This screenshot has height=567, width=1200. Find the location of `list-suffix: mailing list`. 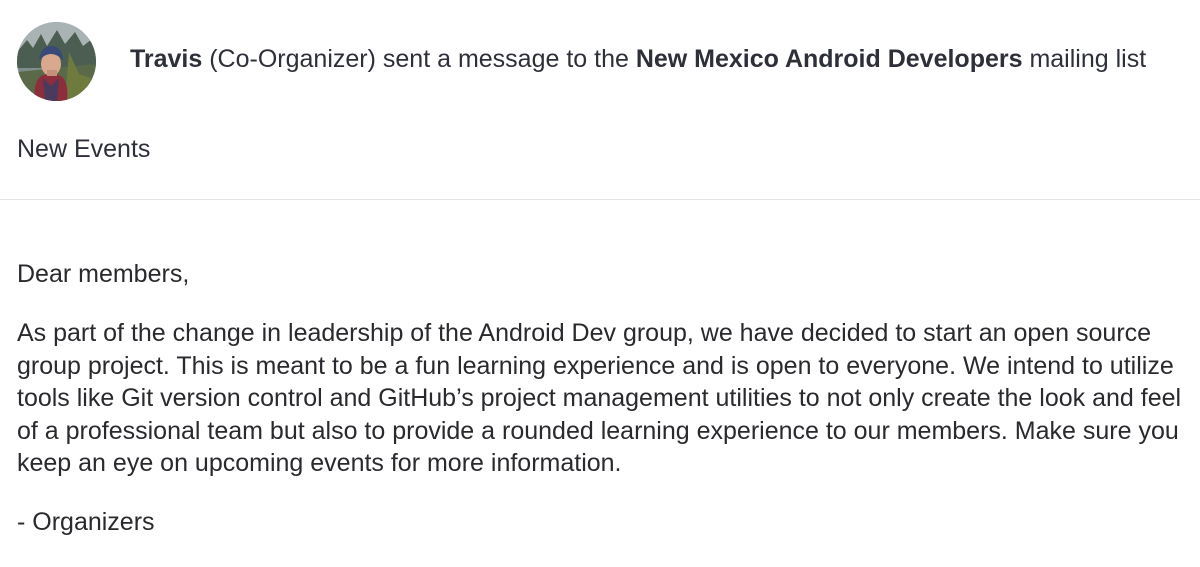

list-suffix: mailing list is located at coordinates (1088, 59).